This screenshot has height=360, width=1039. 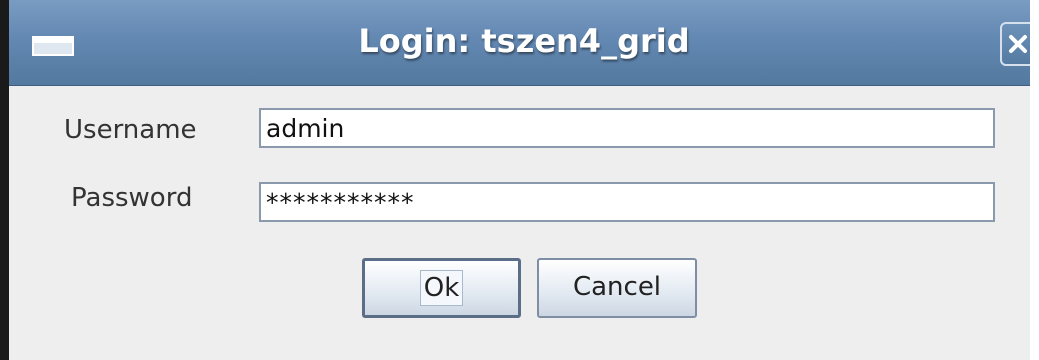 I want to click on ok-button-label: Ok, so click(x=441, y=288).